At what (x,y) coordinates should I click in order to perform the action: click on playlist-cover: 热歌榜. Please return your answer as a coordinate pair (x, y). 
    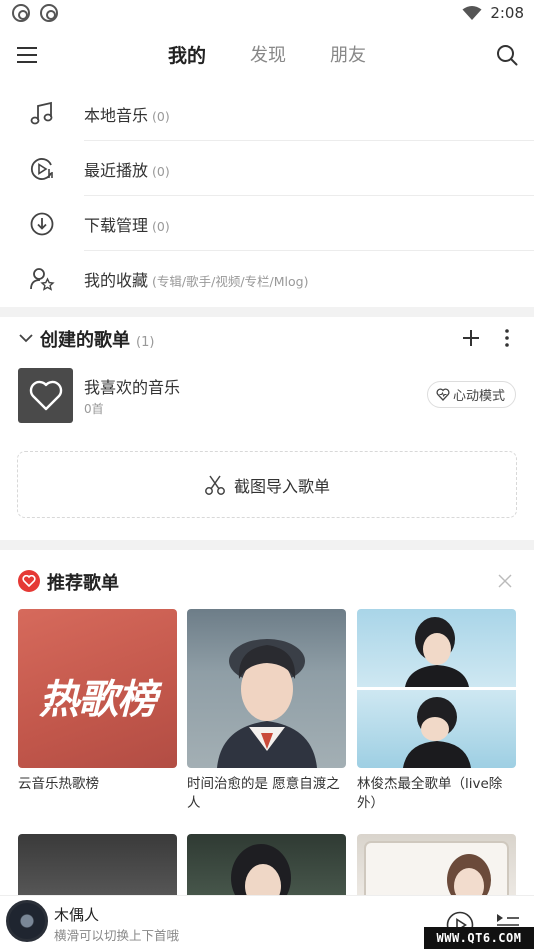
    Looking at the image, I should click on (97, 688).